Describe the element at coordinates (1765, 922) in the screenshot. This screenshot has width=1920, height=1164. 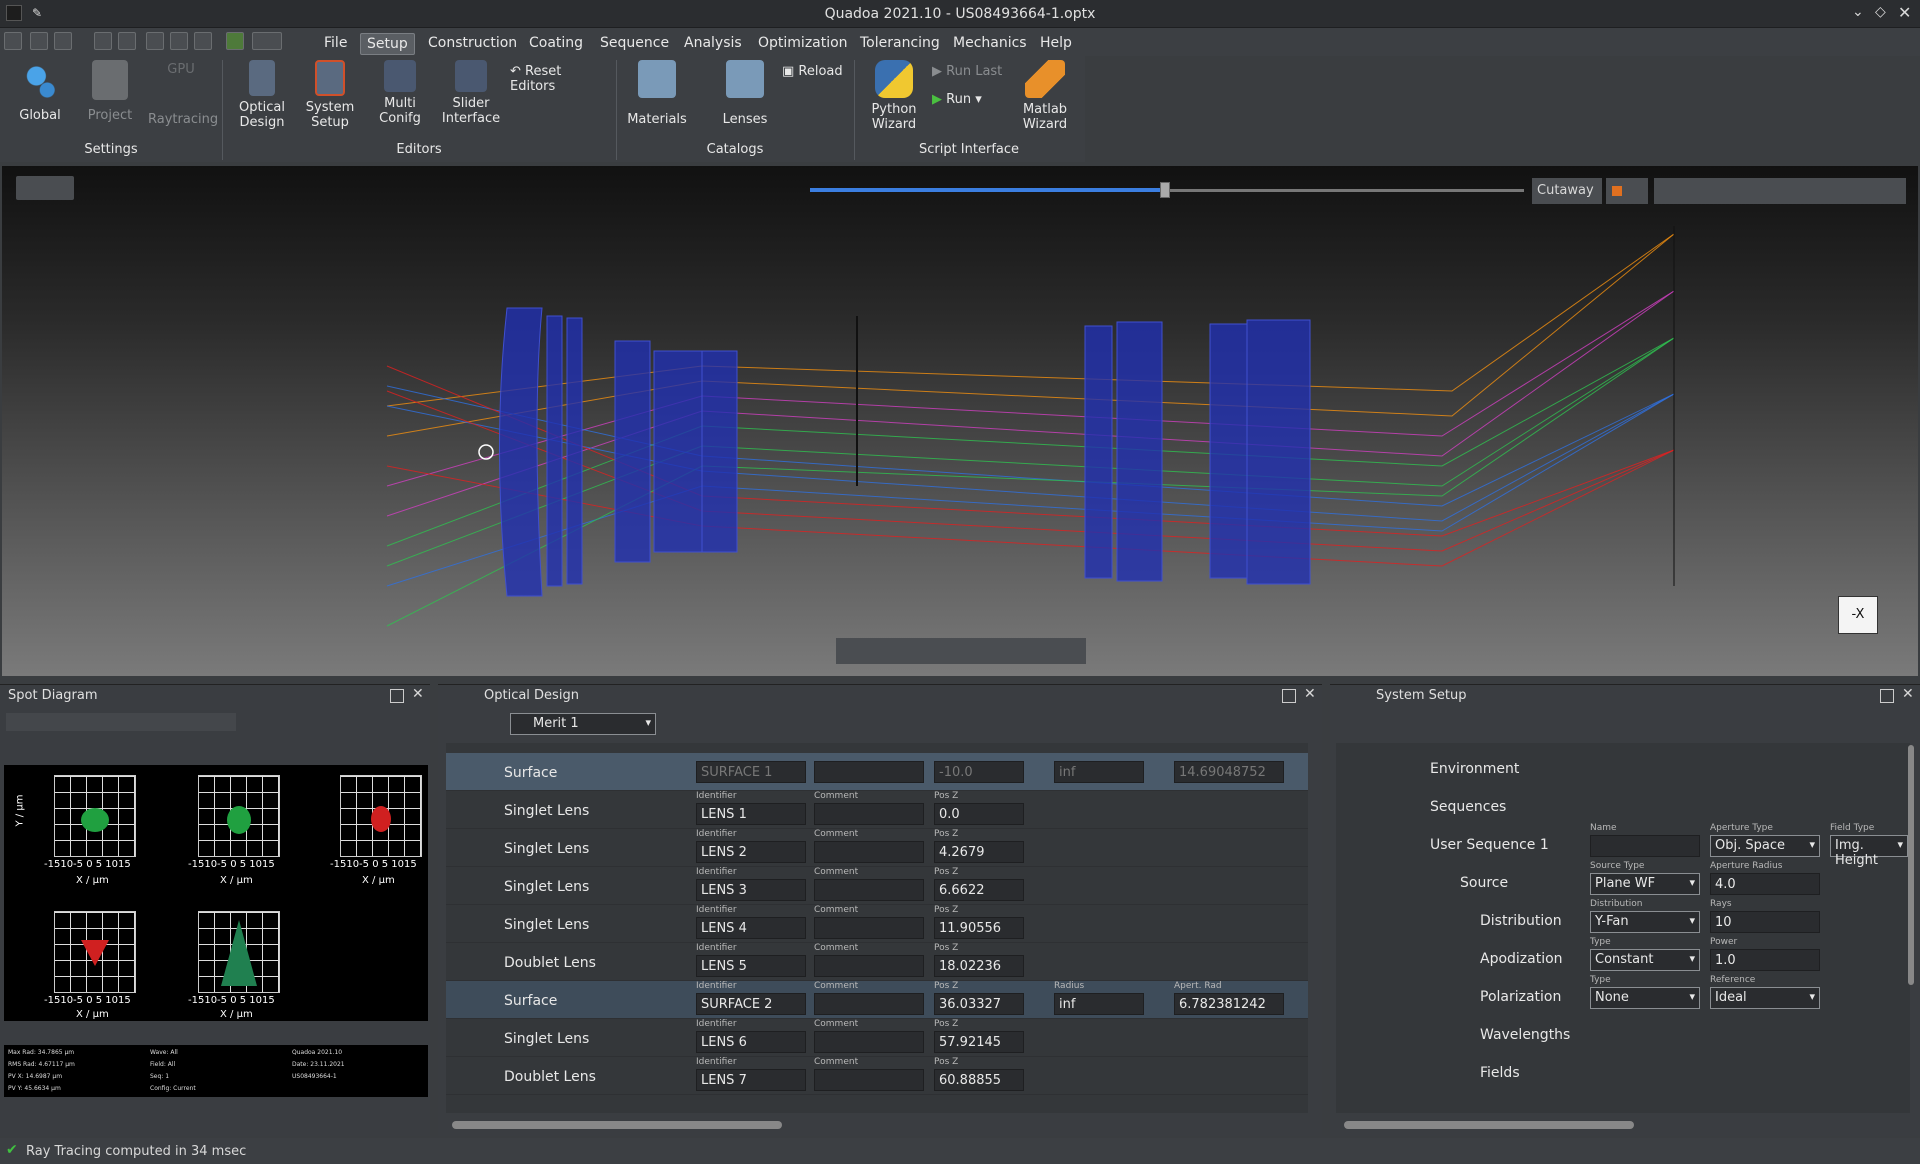
I see `rays-spinbox: 10` at that location.